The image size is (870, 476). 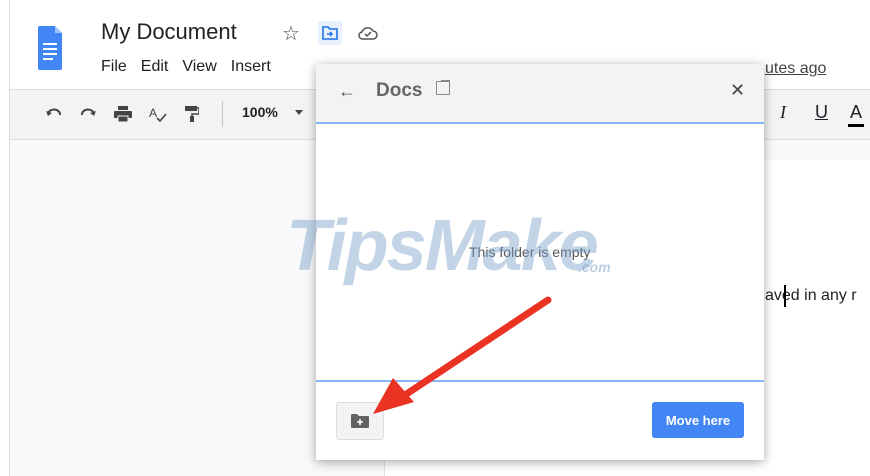 What do you see at coordinates (856, 112) in the screenshot?
I see `text-color-button: A` at bounding box center [856, 112].